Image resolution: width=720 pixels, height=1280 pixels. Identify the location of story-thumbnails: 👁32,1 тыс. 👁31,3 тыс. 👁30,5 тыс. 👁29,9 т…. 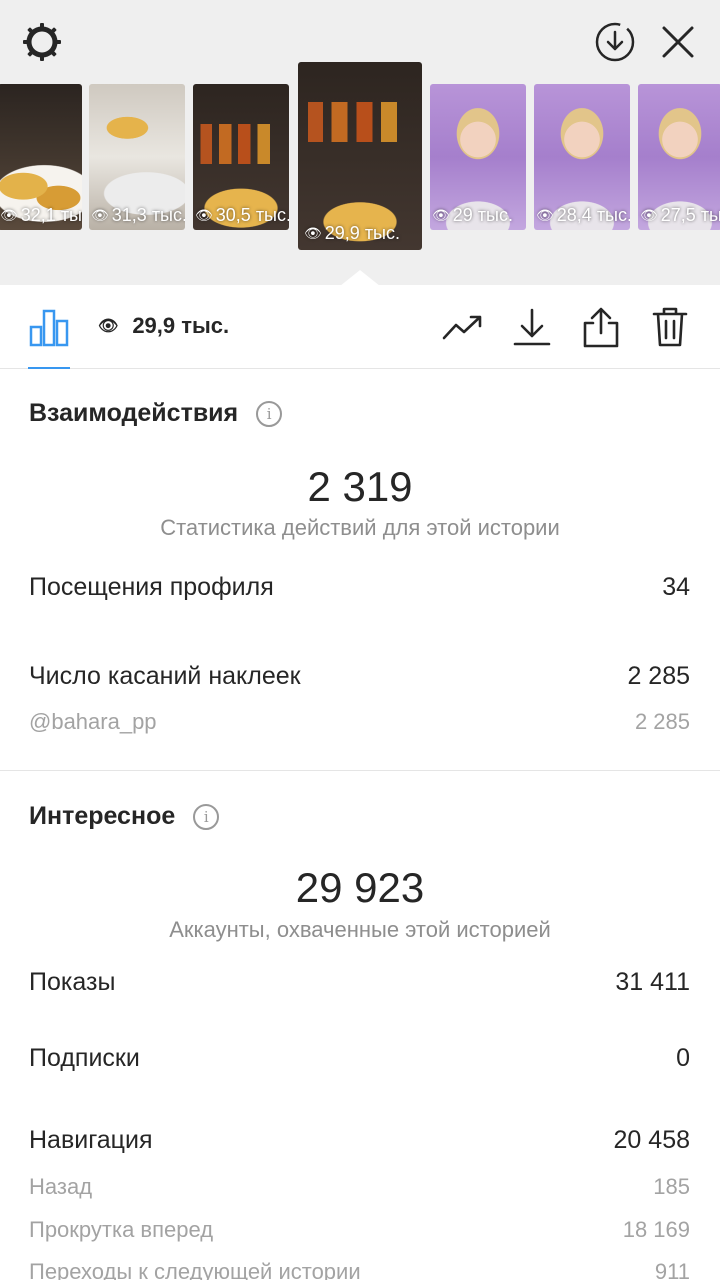
(360, 157).